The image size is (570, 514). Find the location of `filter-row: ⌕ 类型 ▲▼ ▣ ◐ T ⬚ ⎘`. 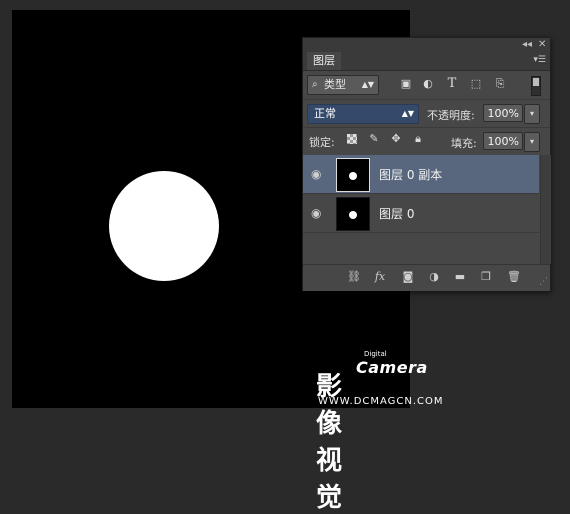

filter-row: ⌕ 类型 ▲▼ ▣ ◐ T ⬚ ⎘ is located at coordinates (426, 85).